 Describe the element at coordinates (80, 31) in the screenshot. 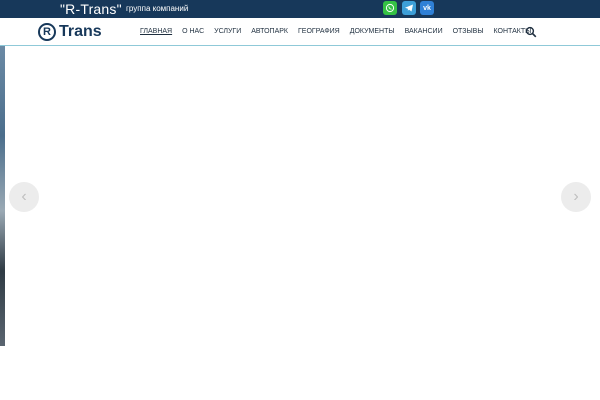

I see `logo-text: Trans` at that location.